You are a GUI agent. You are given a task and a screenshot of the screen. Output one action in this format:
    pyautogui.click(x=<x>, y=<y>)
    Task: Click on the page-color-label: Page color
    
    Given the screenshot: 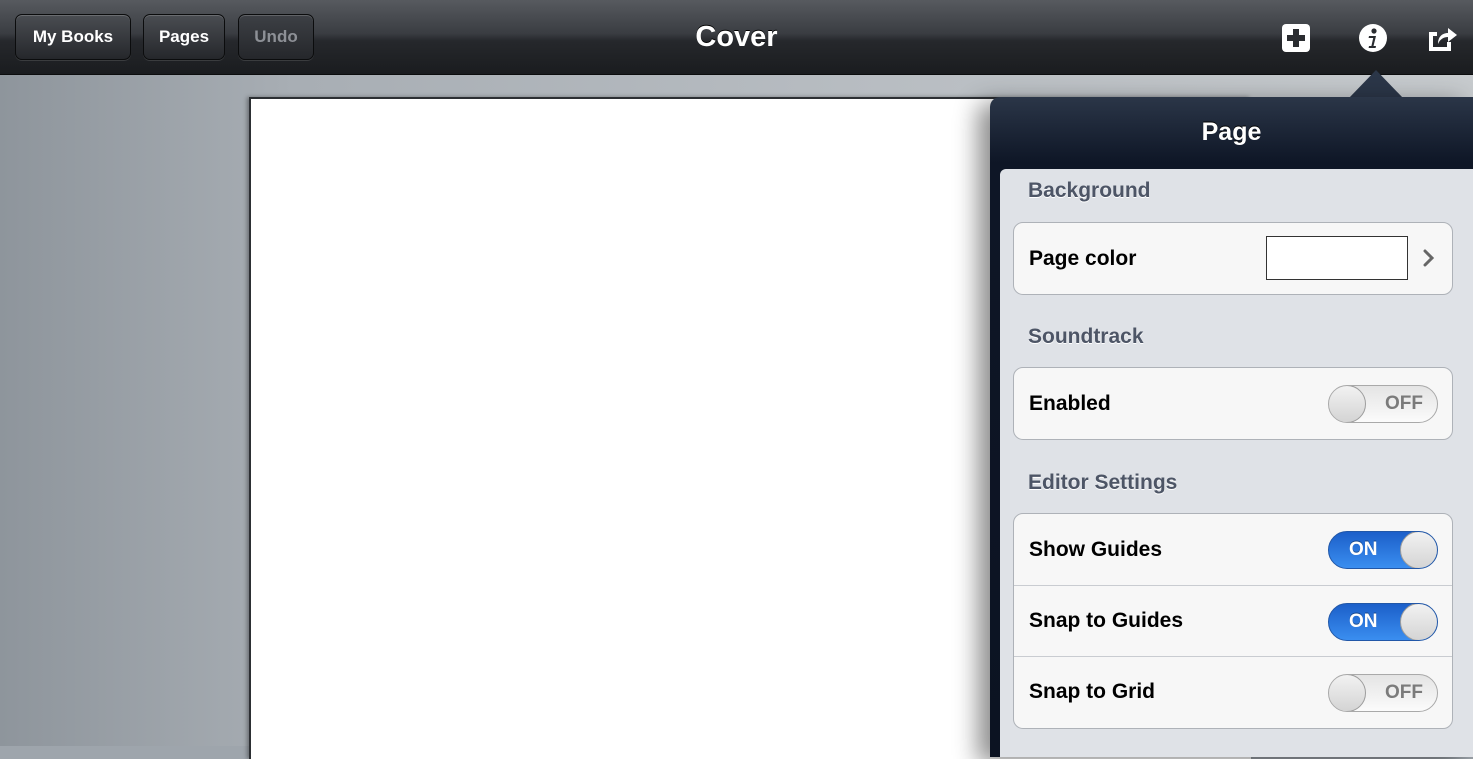 What is the action you would take?
    pyautogui.click(x=1083, y=258)
    